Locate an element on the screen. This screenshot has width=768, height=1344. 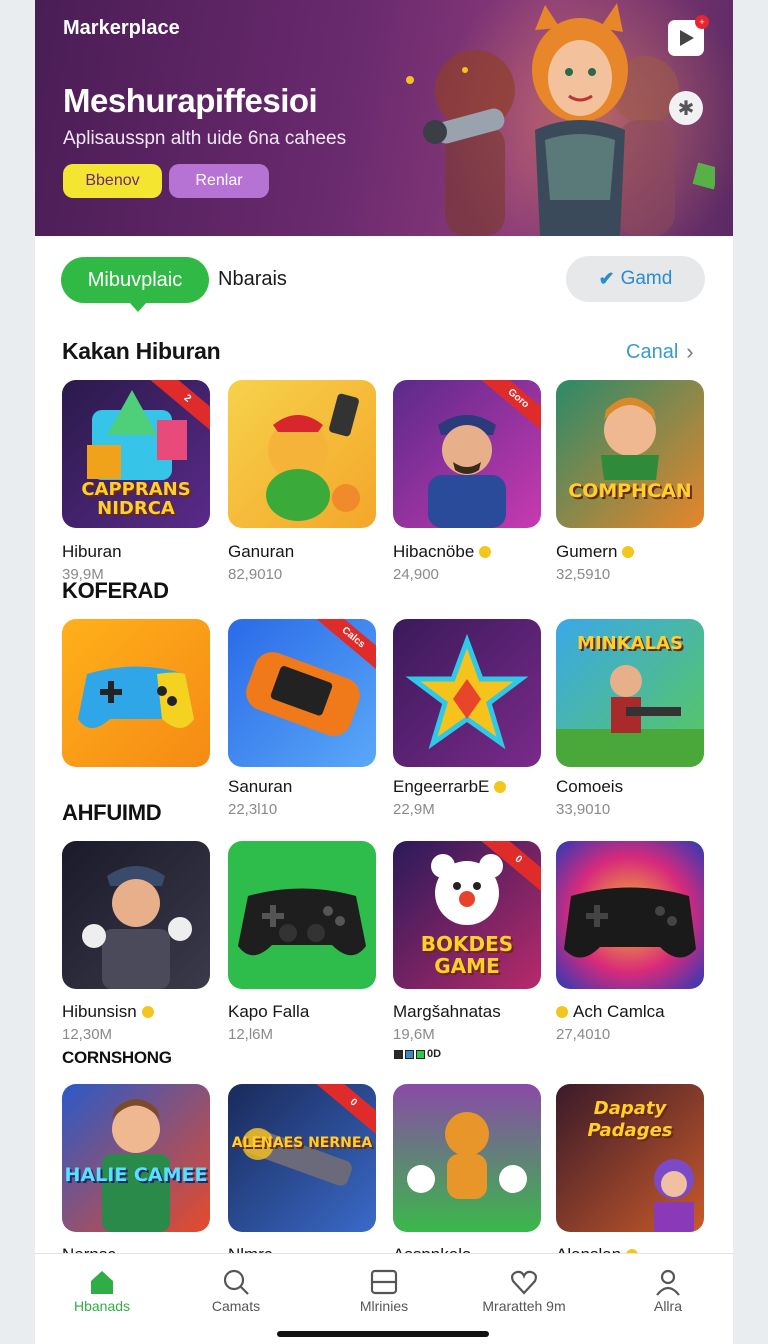
search-icon is located at coordinates (236, 1282).